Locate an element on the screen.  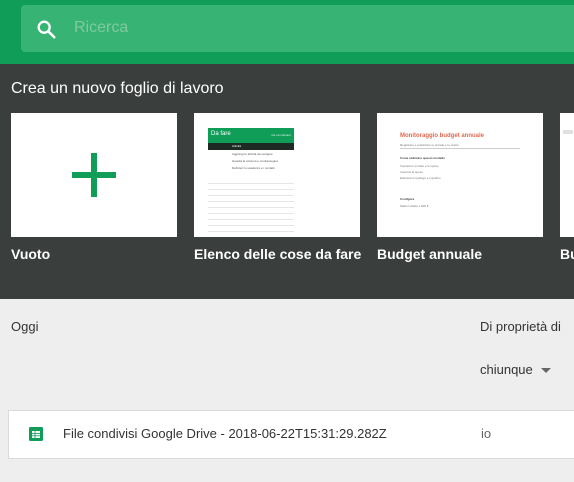
budget-thumb-footer-value: Saldo iniziale 1.000 € is located at coordinates (414, 206).